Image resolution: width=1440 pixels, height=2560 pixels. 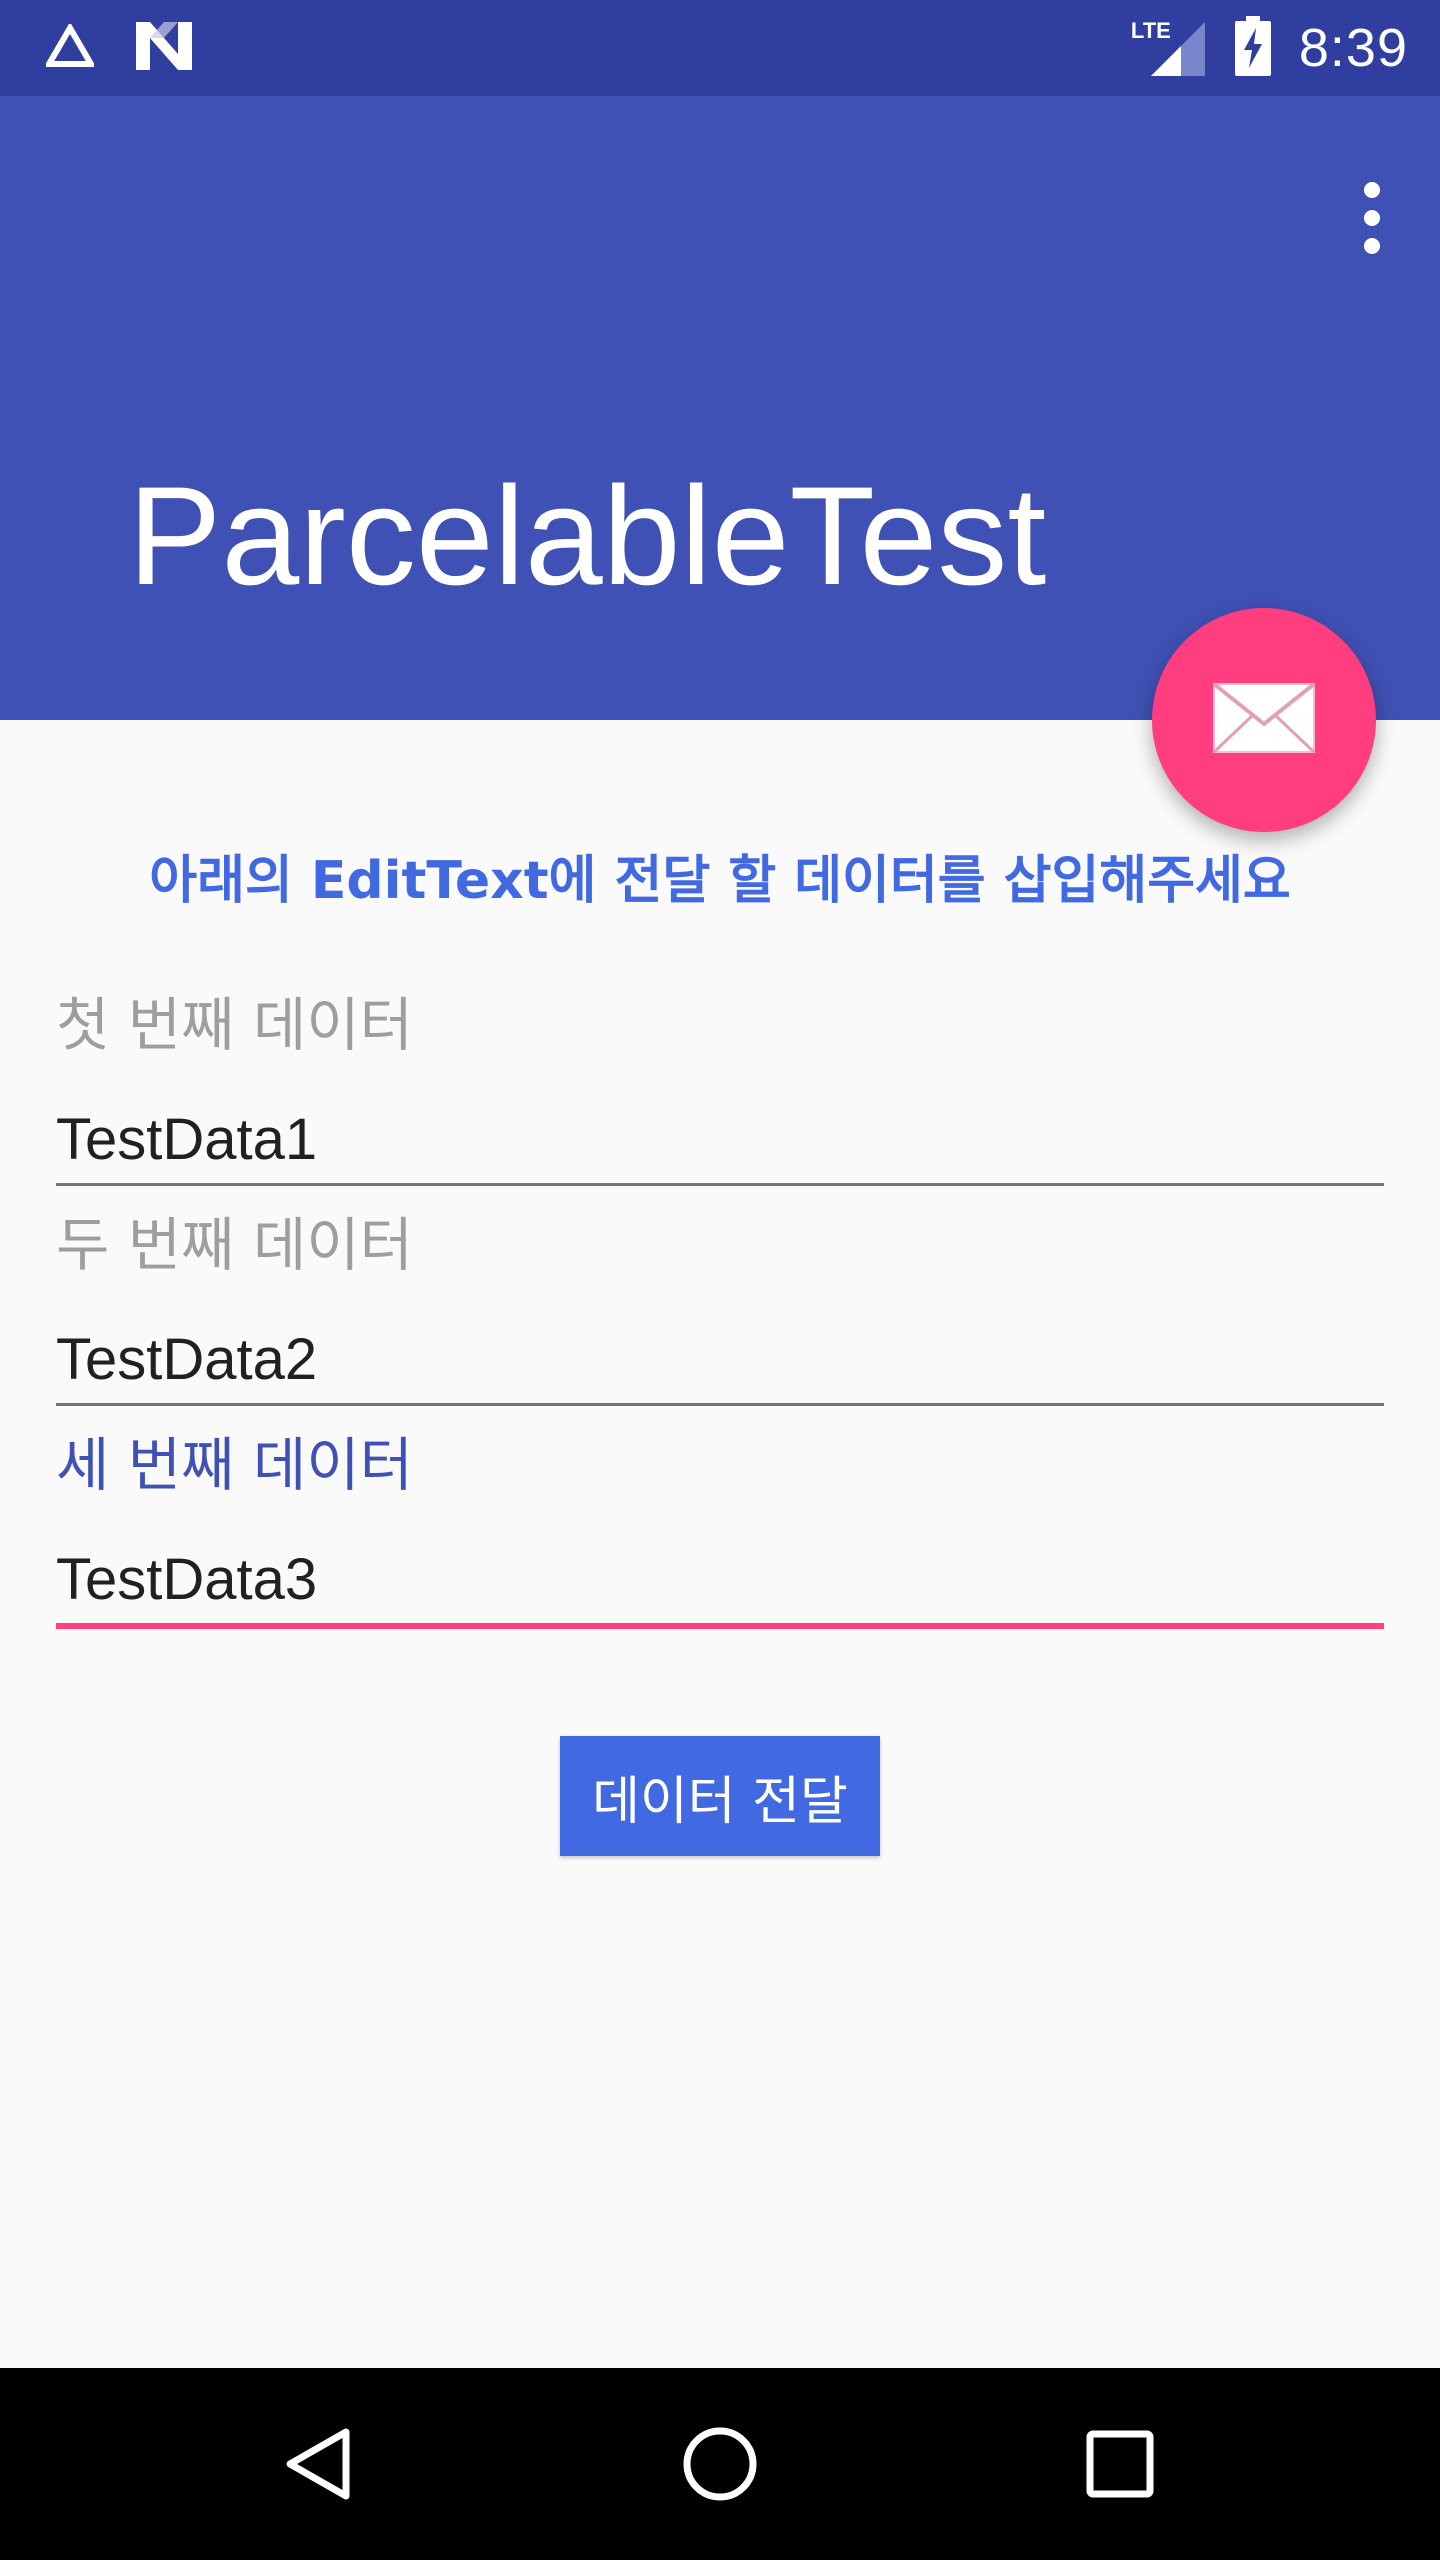 What do you see at coordinates (70, 47) in the screenshot?
I see `warning-triangle-icon` at bounding box center [70, 47].